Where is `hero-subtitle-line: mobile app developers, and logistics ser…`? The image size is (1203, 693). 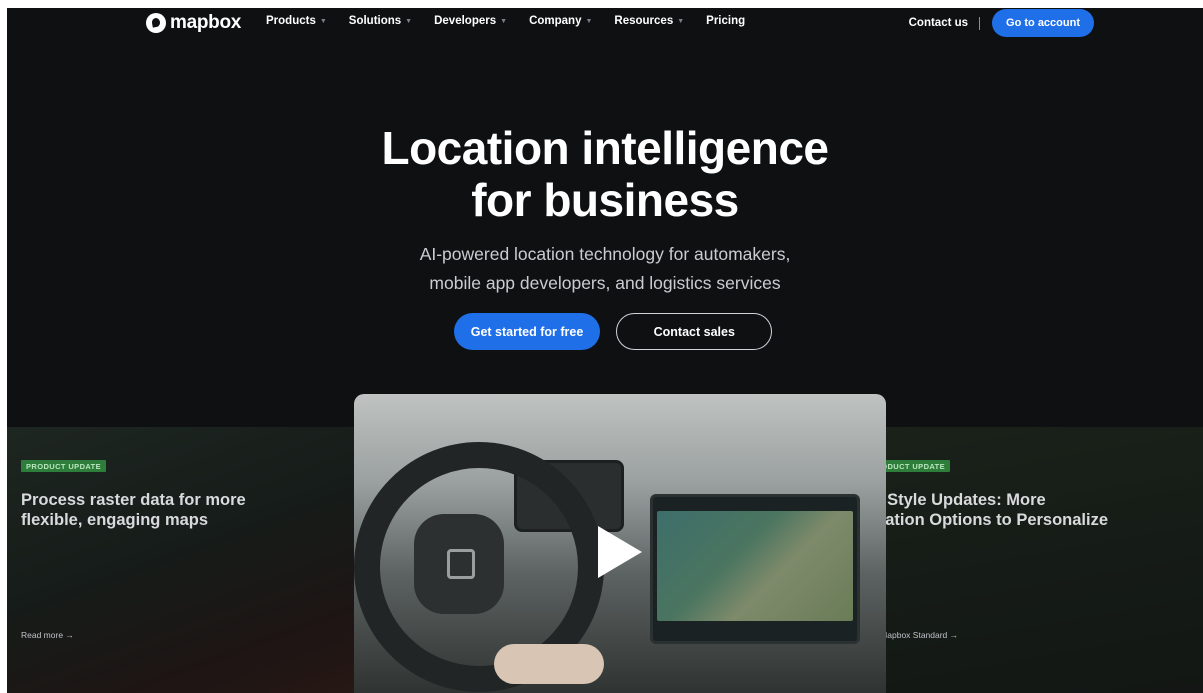 hero-subtitle-line: mobile app developers, and logistics ser… is located at coordinates (605, 283).